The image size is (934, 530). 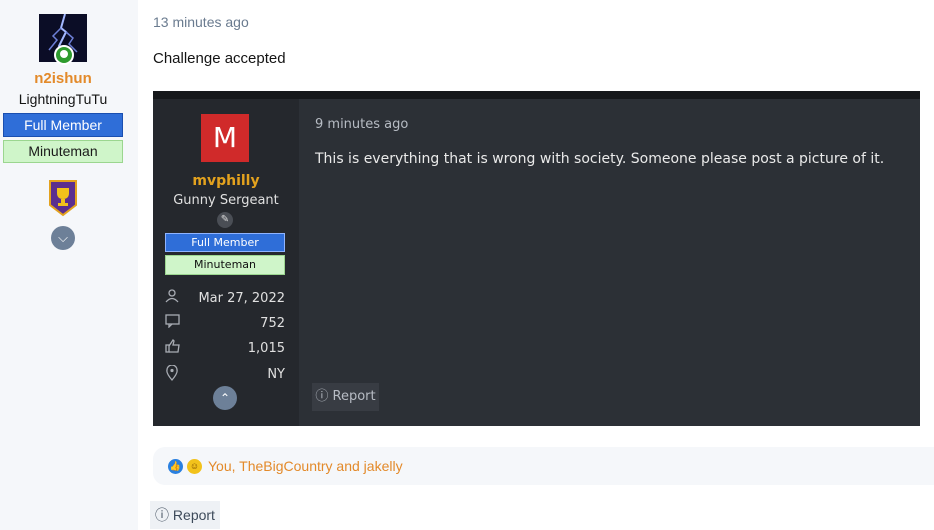 What do you see at coordinates (266, 348) in the screenshot?
I see `stat-reactions-value: 1,015` at bounding box center [266, 348].